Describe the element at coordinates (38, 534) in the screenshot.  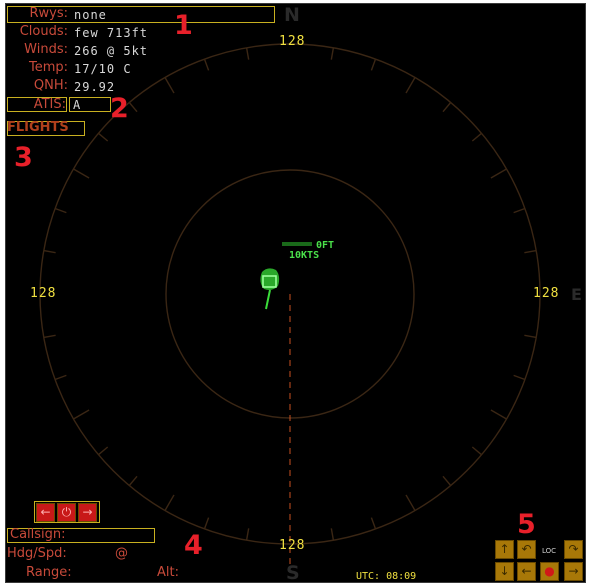
I see `callsign-label: Callsign:` at that location.